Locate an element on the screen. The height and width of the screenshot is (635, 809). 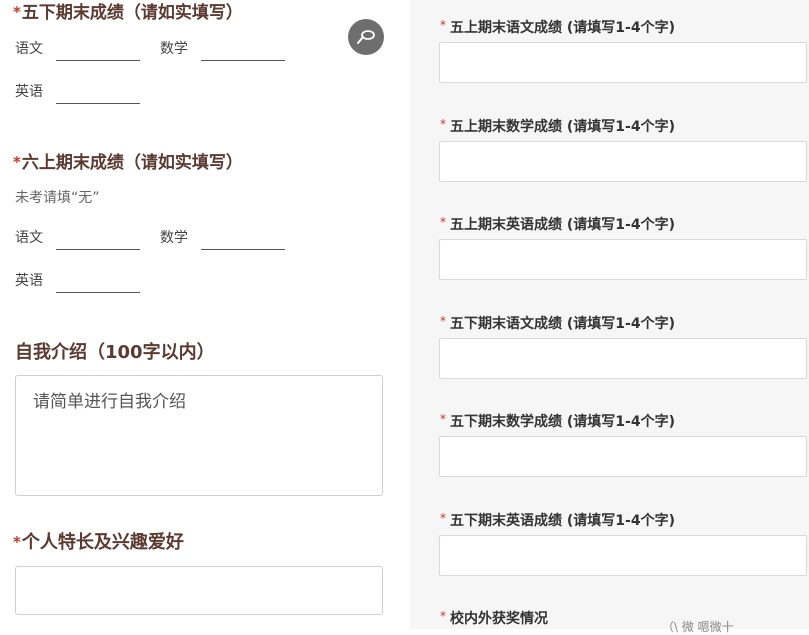
floating-action-button is located at coordinates (366, 37).